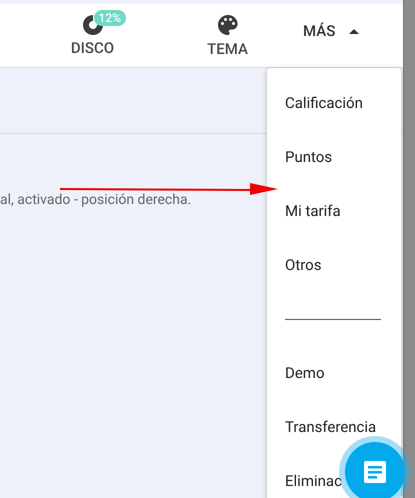  Describe the element at coordinates (92, 36) in the screenshot. I see `header-tab: 12% DISCO` at that location.